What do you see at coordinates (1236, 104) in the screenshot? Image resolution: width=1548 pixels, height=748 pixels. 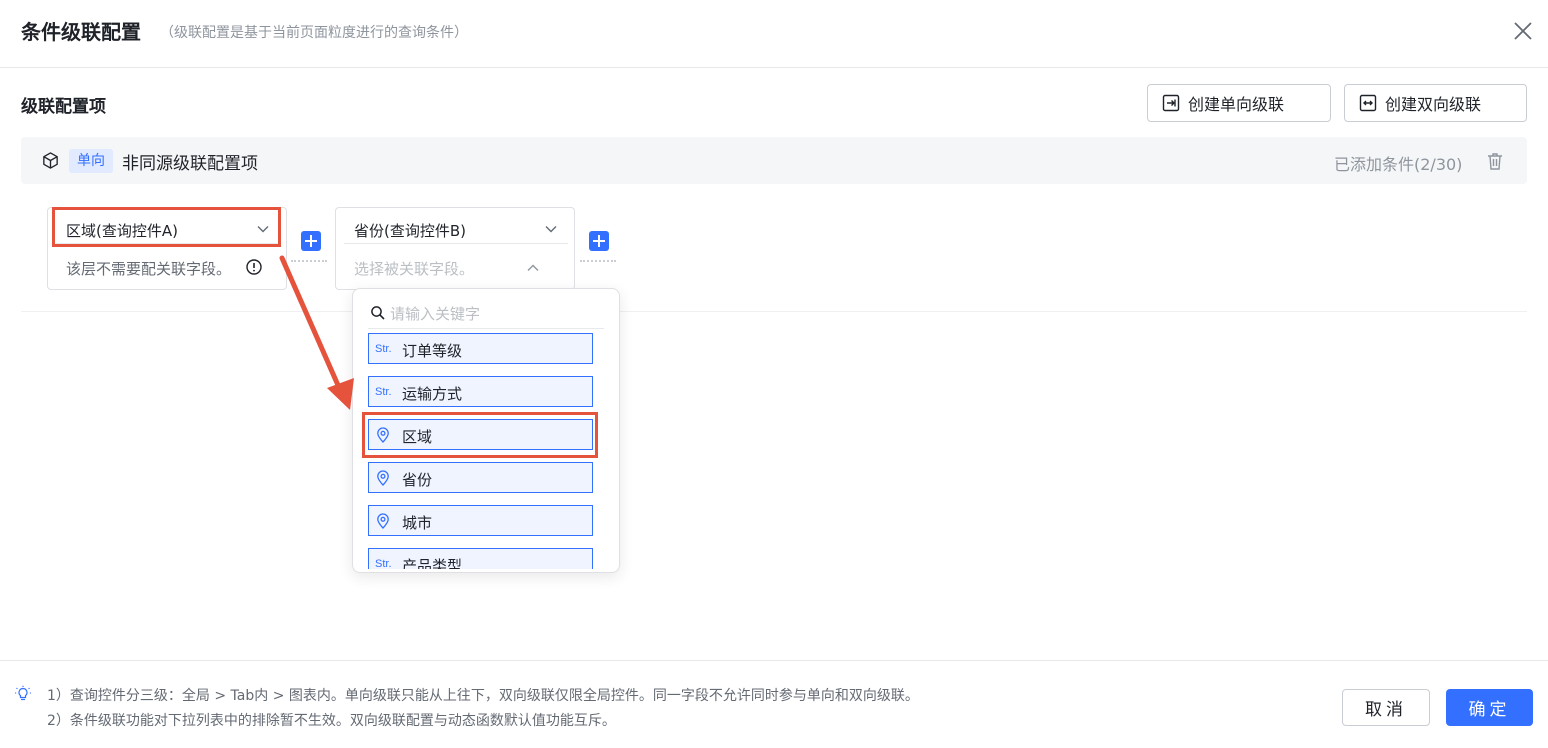 I see `create-one-way-label: 创建单向级联` at bounding box center [1236, 104].